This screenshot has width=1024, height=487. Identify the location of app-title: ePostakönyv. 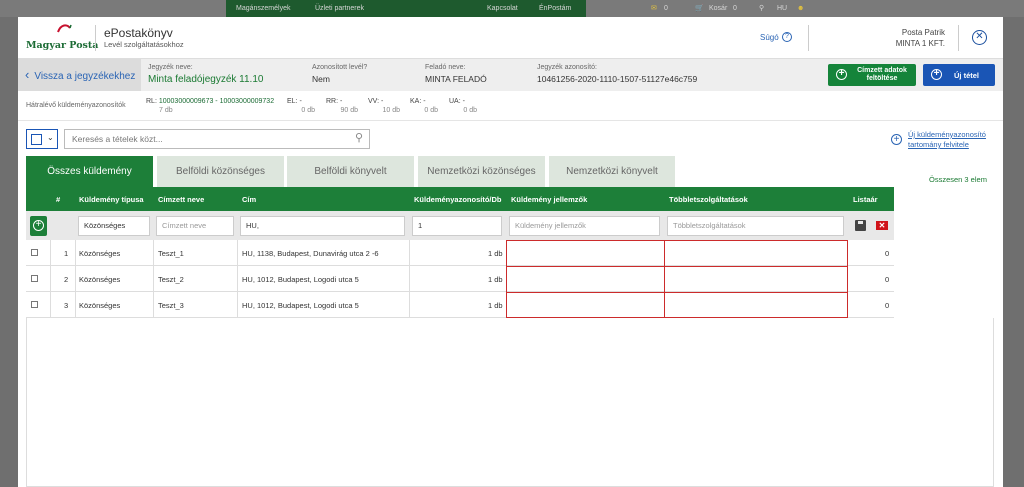
(138, 33).